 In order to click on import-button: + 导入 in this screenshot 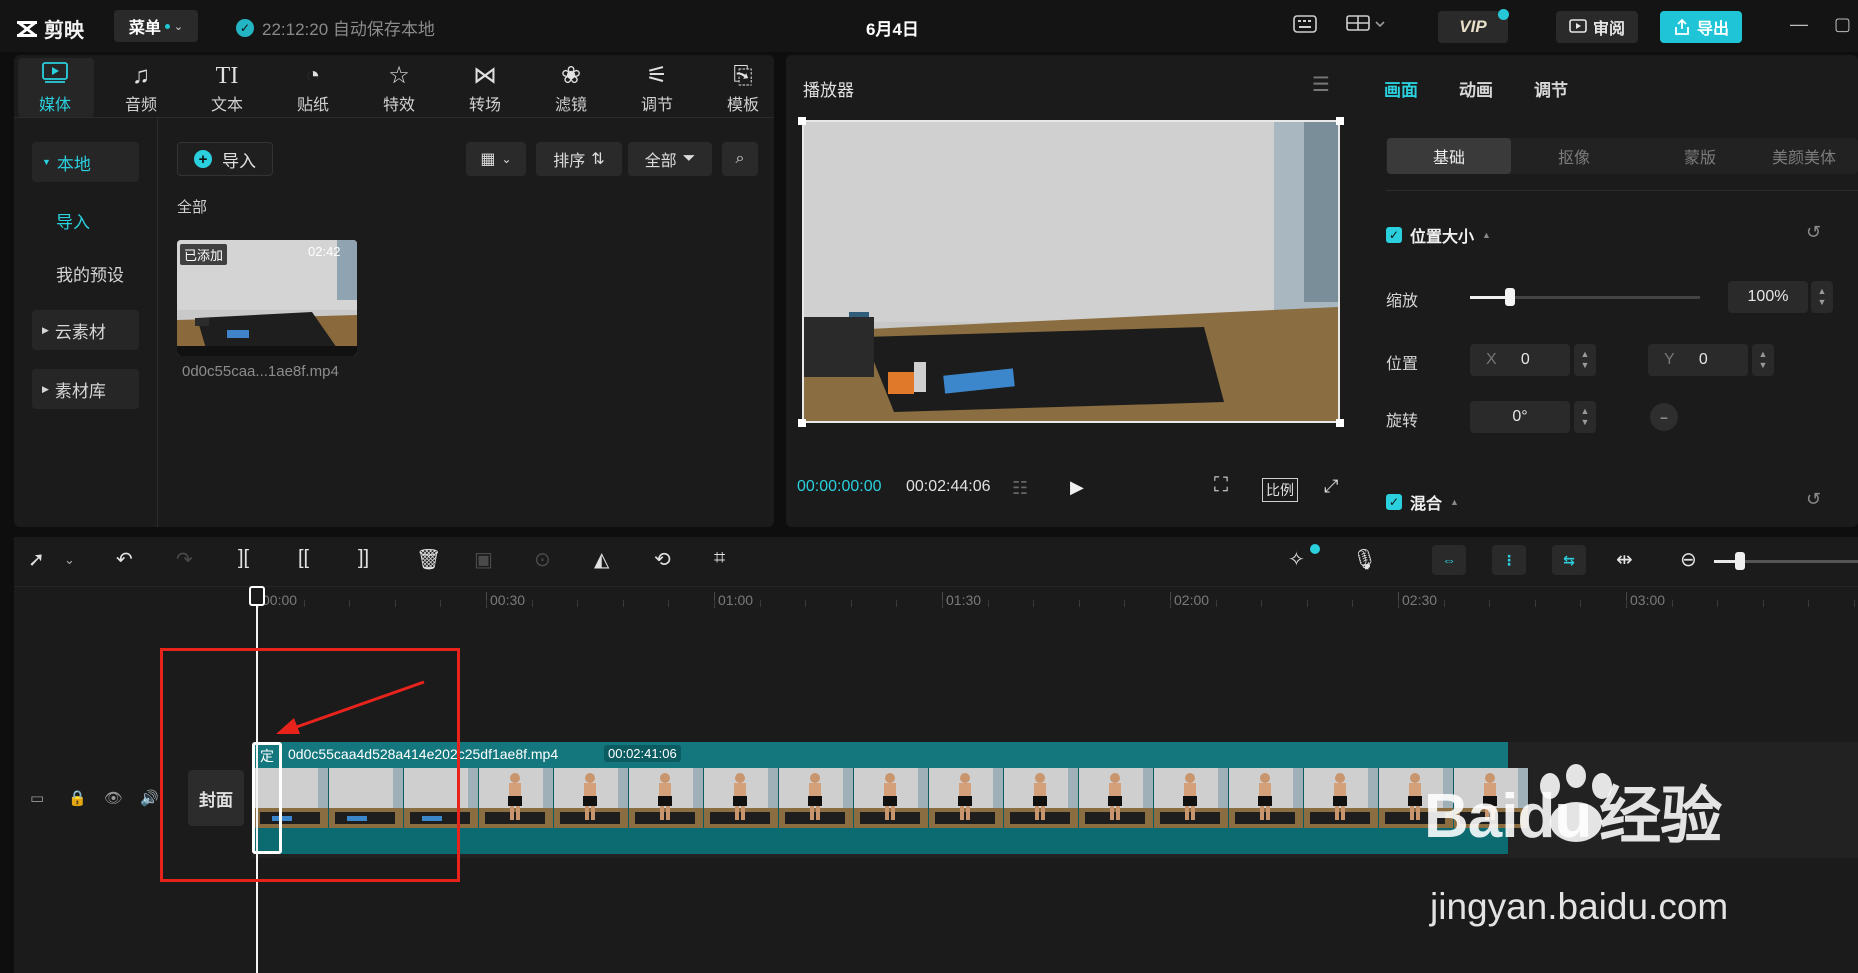, I will do `click(225, 159)`.